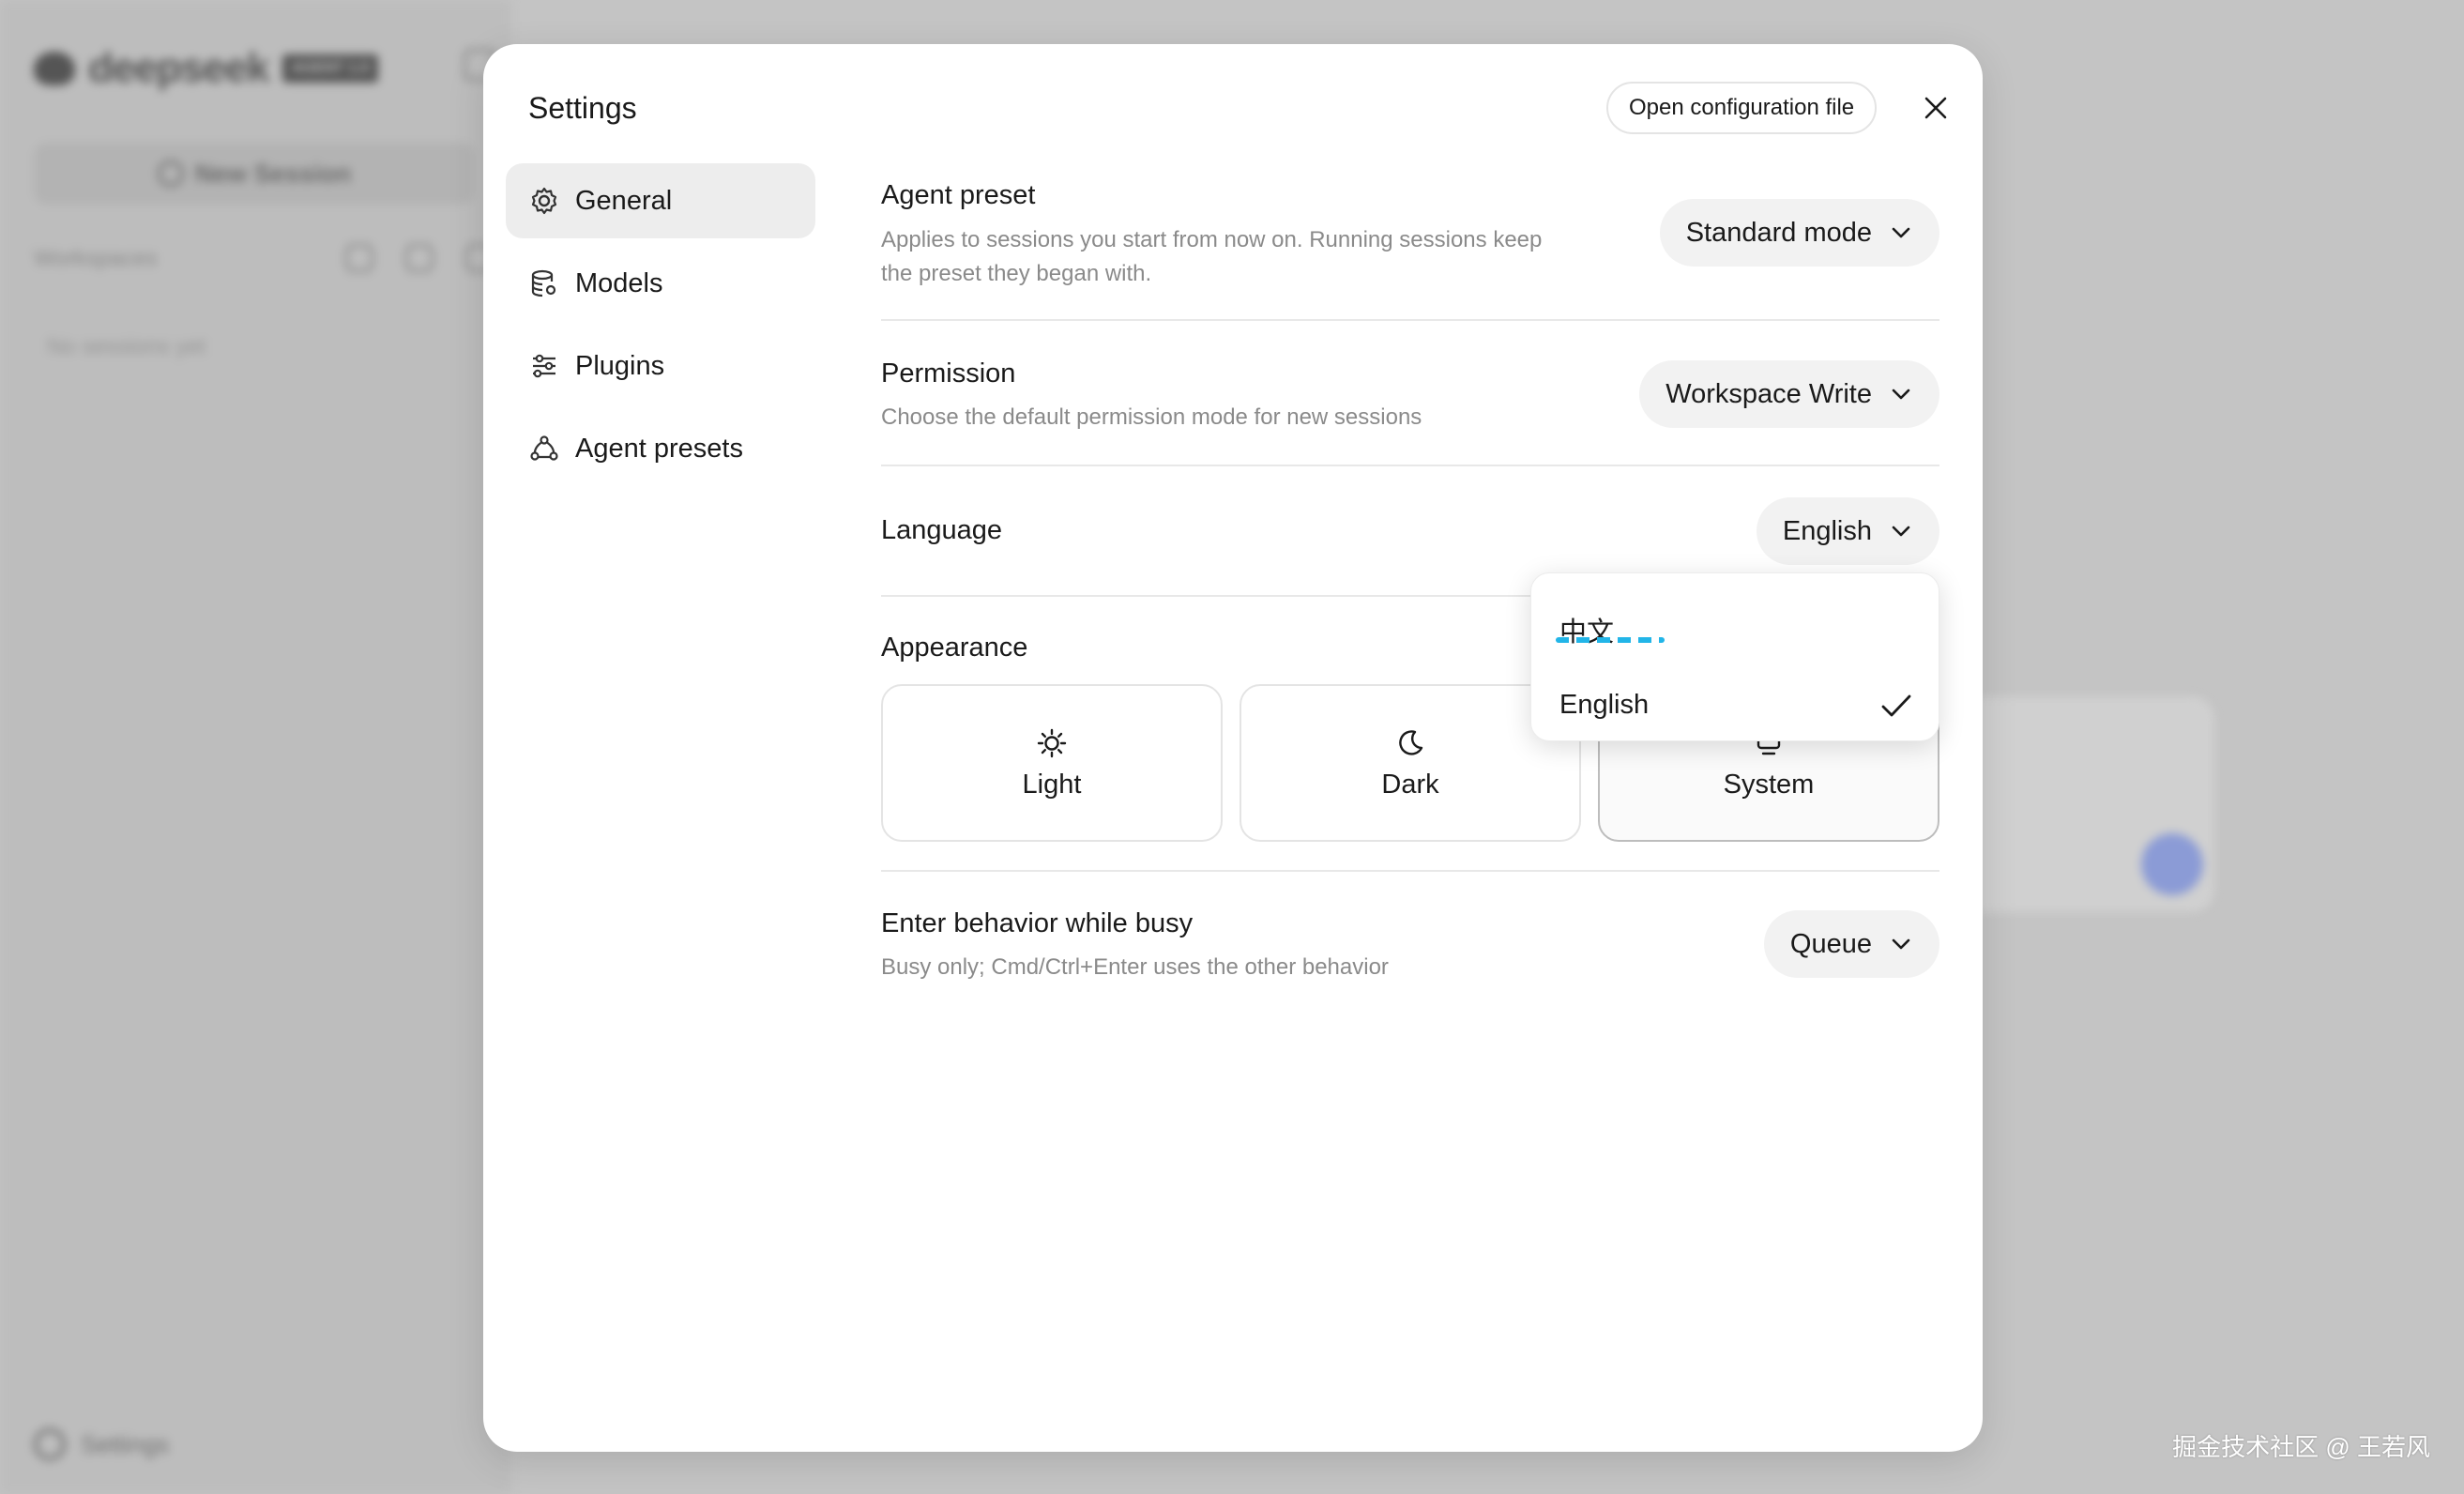  What do you see at coordinates (54, 68) in the screenshot?
I see `whale-logo-icon` at bounding box center [54, 68].